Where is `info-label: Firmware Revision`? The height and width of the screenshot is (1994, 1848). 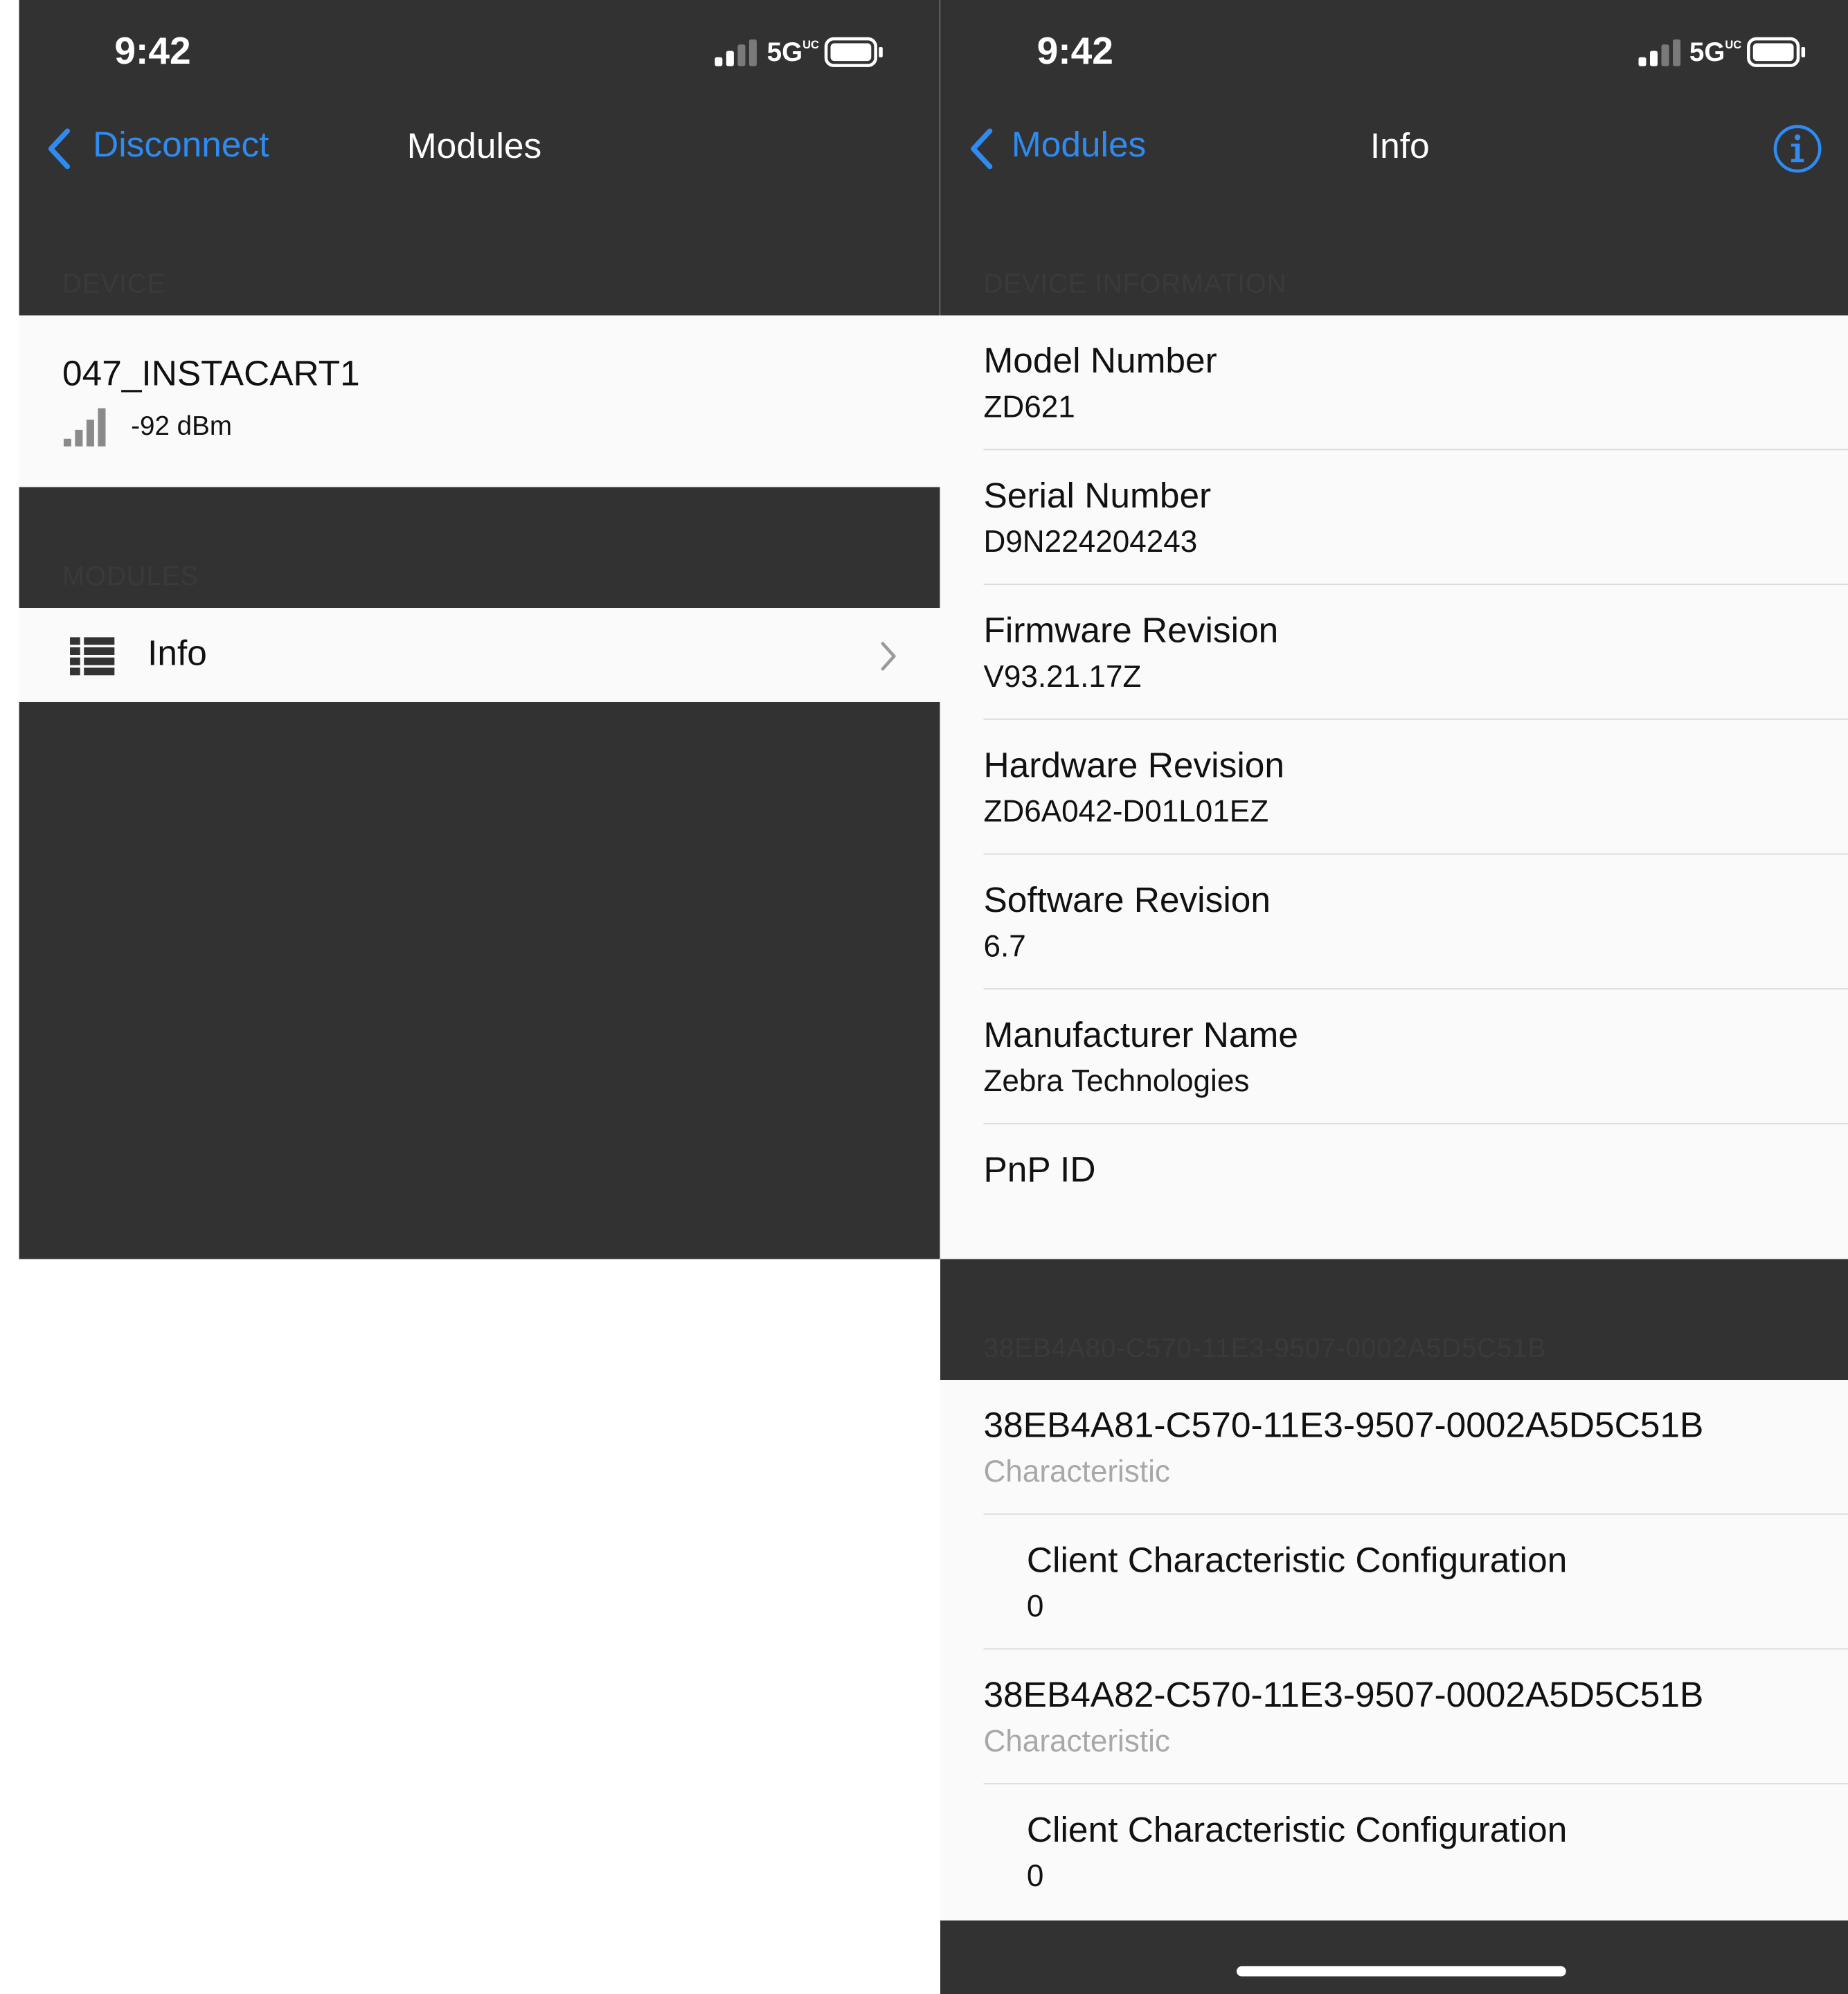
info-label: Firmware Revision is located at coordinates (1131, 630).